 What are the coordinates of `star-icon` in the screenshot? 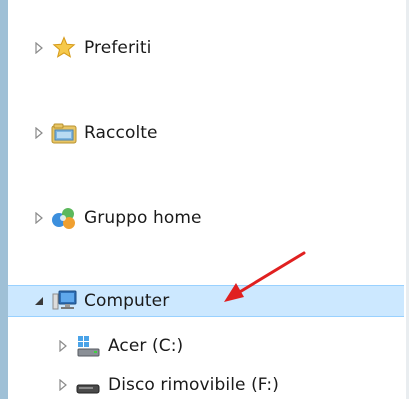 It's located at (64, 48).